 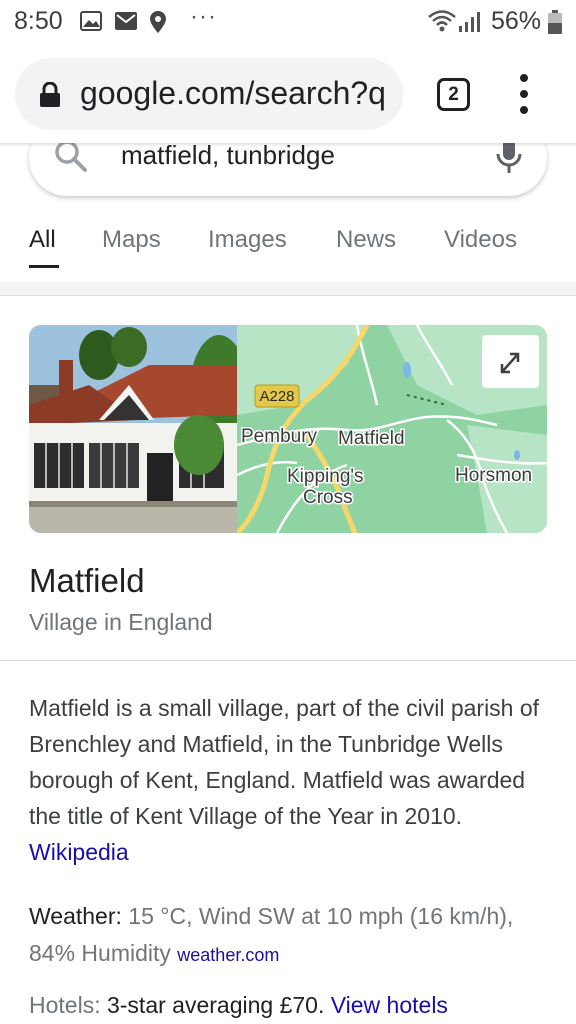 What do you see at coordinates (215, 1005) in the screenshot?
I see `hotels-value: 3-star averaging £70.` at bounding box center [215, 1005].